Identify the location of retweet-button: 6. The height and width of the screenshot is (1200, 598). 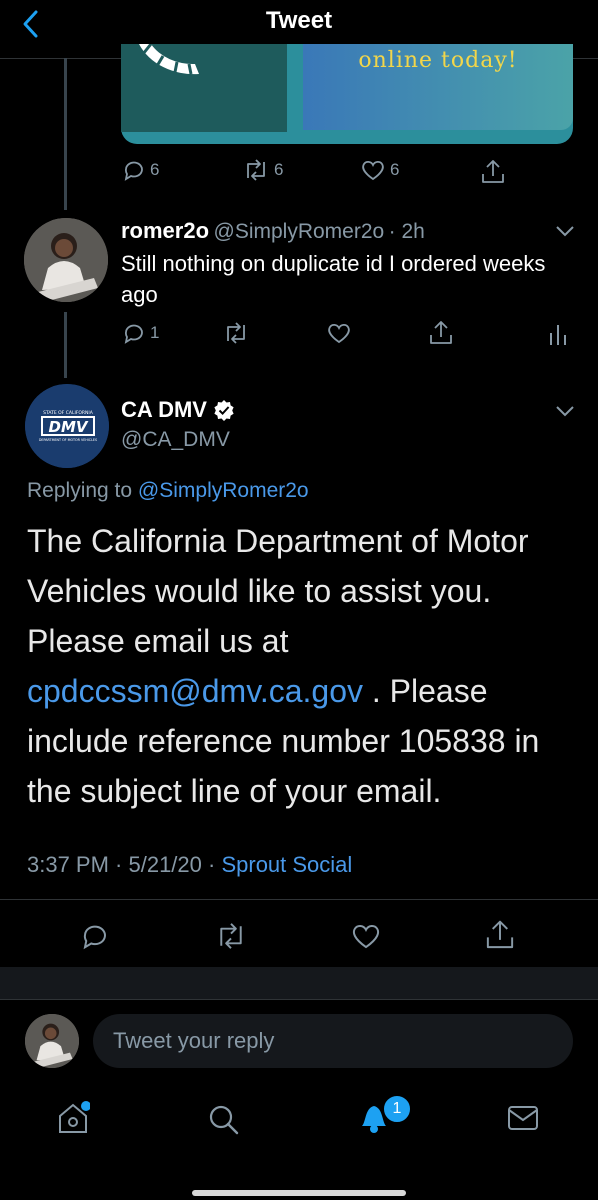
(262, 170).